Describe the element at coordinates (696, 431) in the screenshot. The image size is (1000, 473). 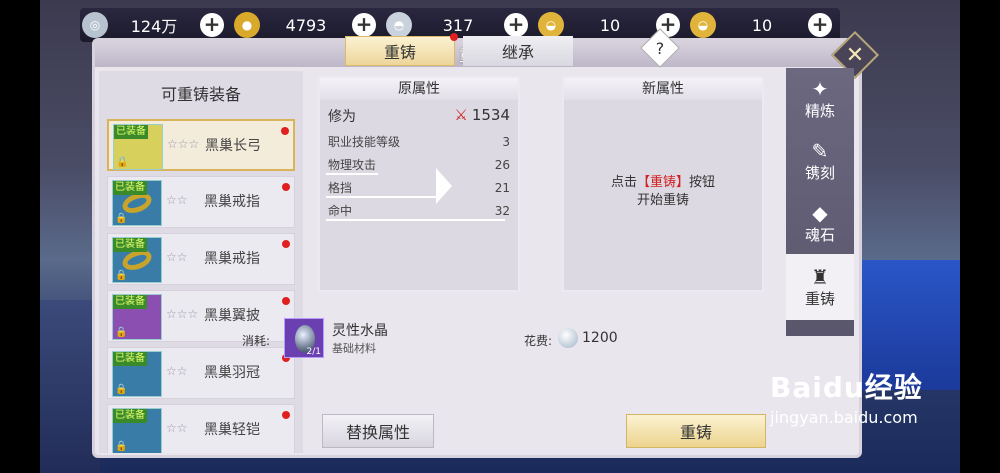
I see `reforge-button: 重铸` at that location.